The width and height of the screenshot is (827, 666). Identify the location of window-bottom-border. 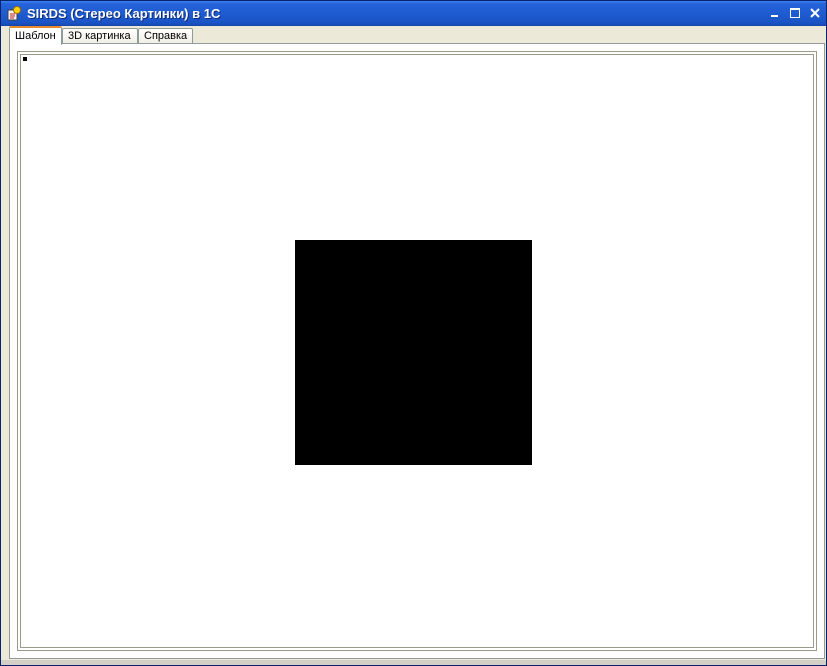
(413, 662).